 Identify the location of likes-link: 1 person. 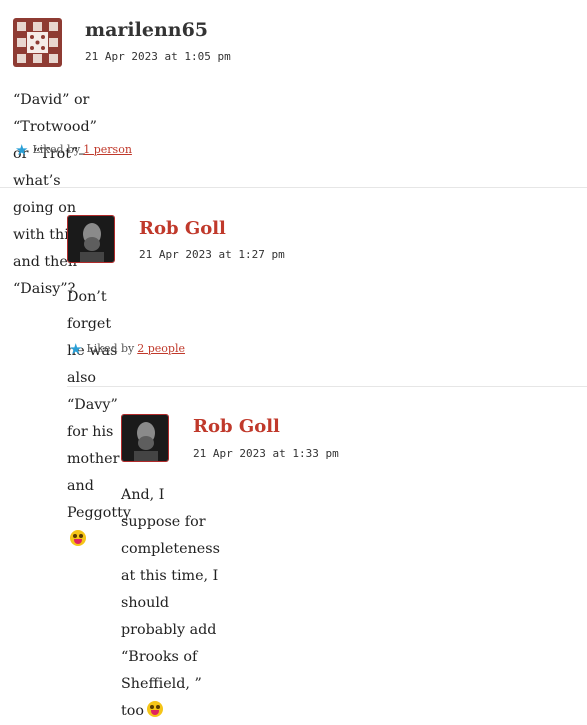
(107, 150).